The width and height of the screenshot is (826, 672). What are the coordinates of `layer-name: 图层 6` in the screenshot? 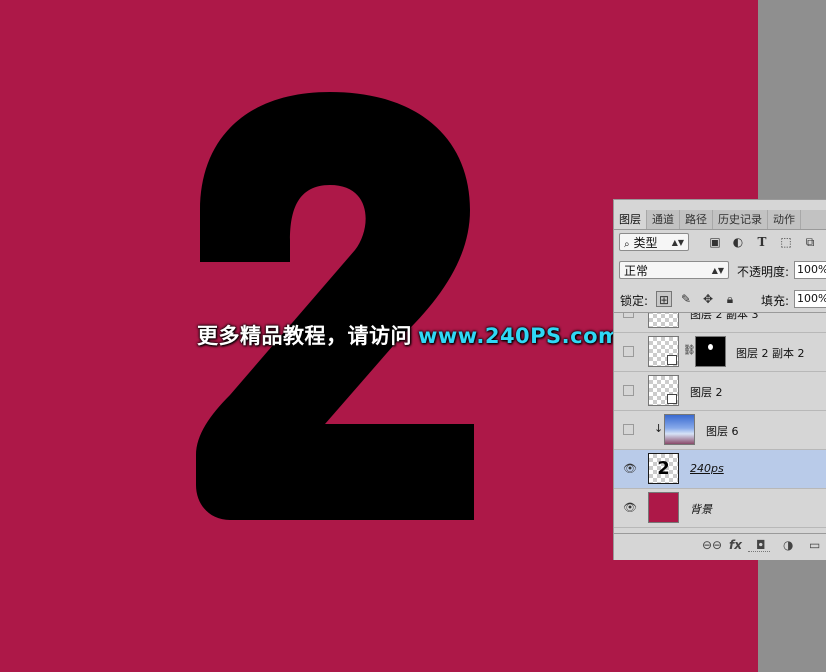 It's located at (722, 431).